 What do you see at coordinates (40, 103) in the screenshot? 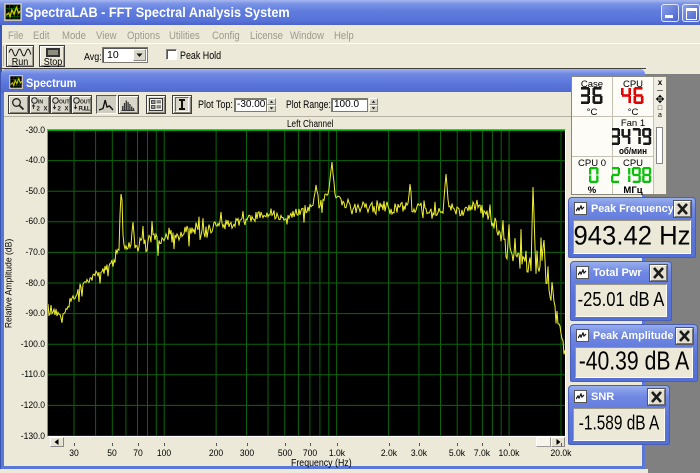
I see `svg-text: IN` at bounding box center [40, 103].